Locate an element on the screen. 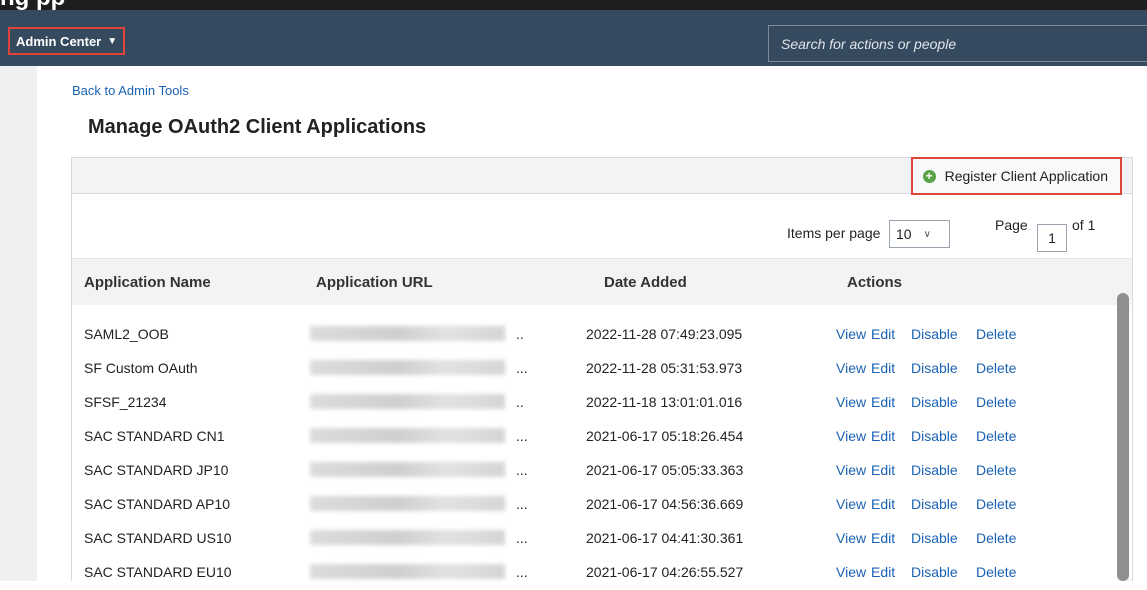 The height and width of the screenshot is (590, 1147). date-added: 2021-06-17 05:18:26.454 is located at coordinates (665, 436).